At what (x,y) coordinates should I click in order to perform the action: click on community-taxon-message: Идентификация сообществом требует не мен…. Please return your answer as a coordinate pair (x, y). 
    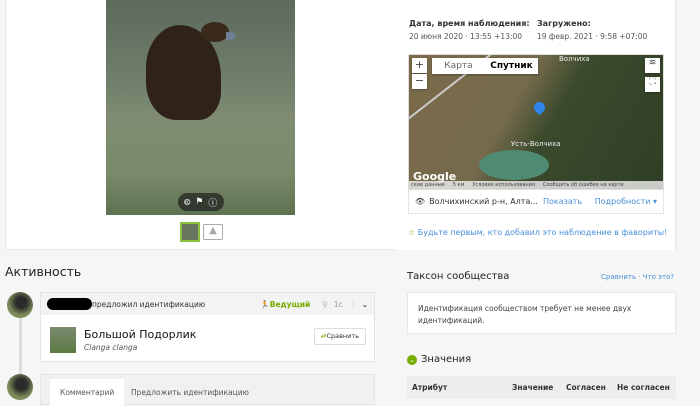
    Looking at the image, I should click on (541, 313).